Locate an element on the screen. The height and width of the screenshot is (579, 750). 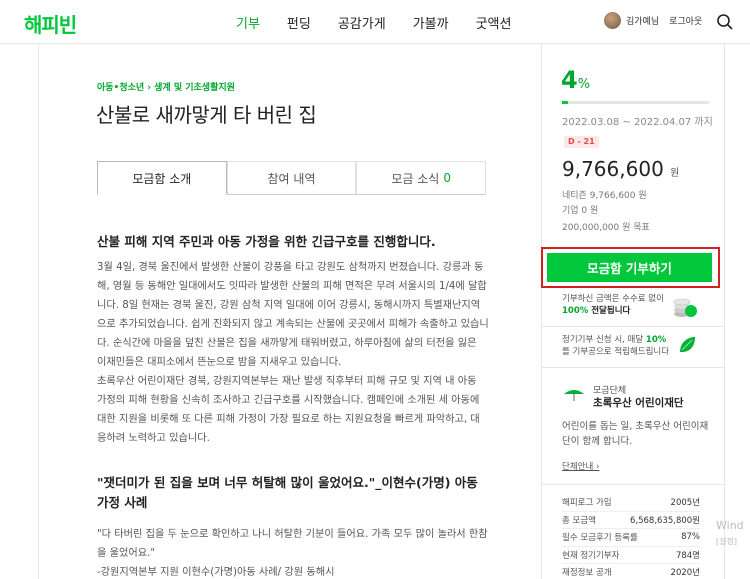
main-nav: 기부 펀딩 공감가게 가볼까 굿액션 is located at coordinates (387, 22).